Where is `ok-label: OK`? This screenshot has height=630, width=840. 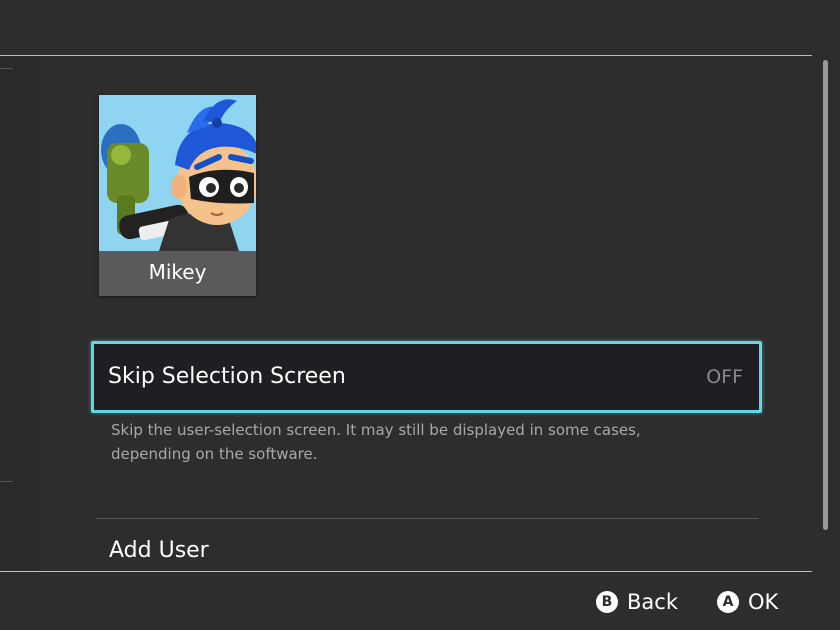
ok-label: OK is located at coordinates (763, 602).